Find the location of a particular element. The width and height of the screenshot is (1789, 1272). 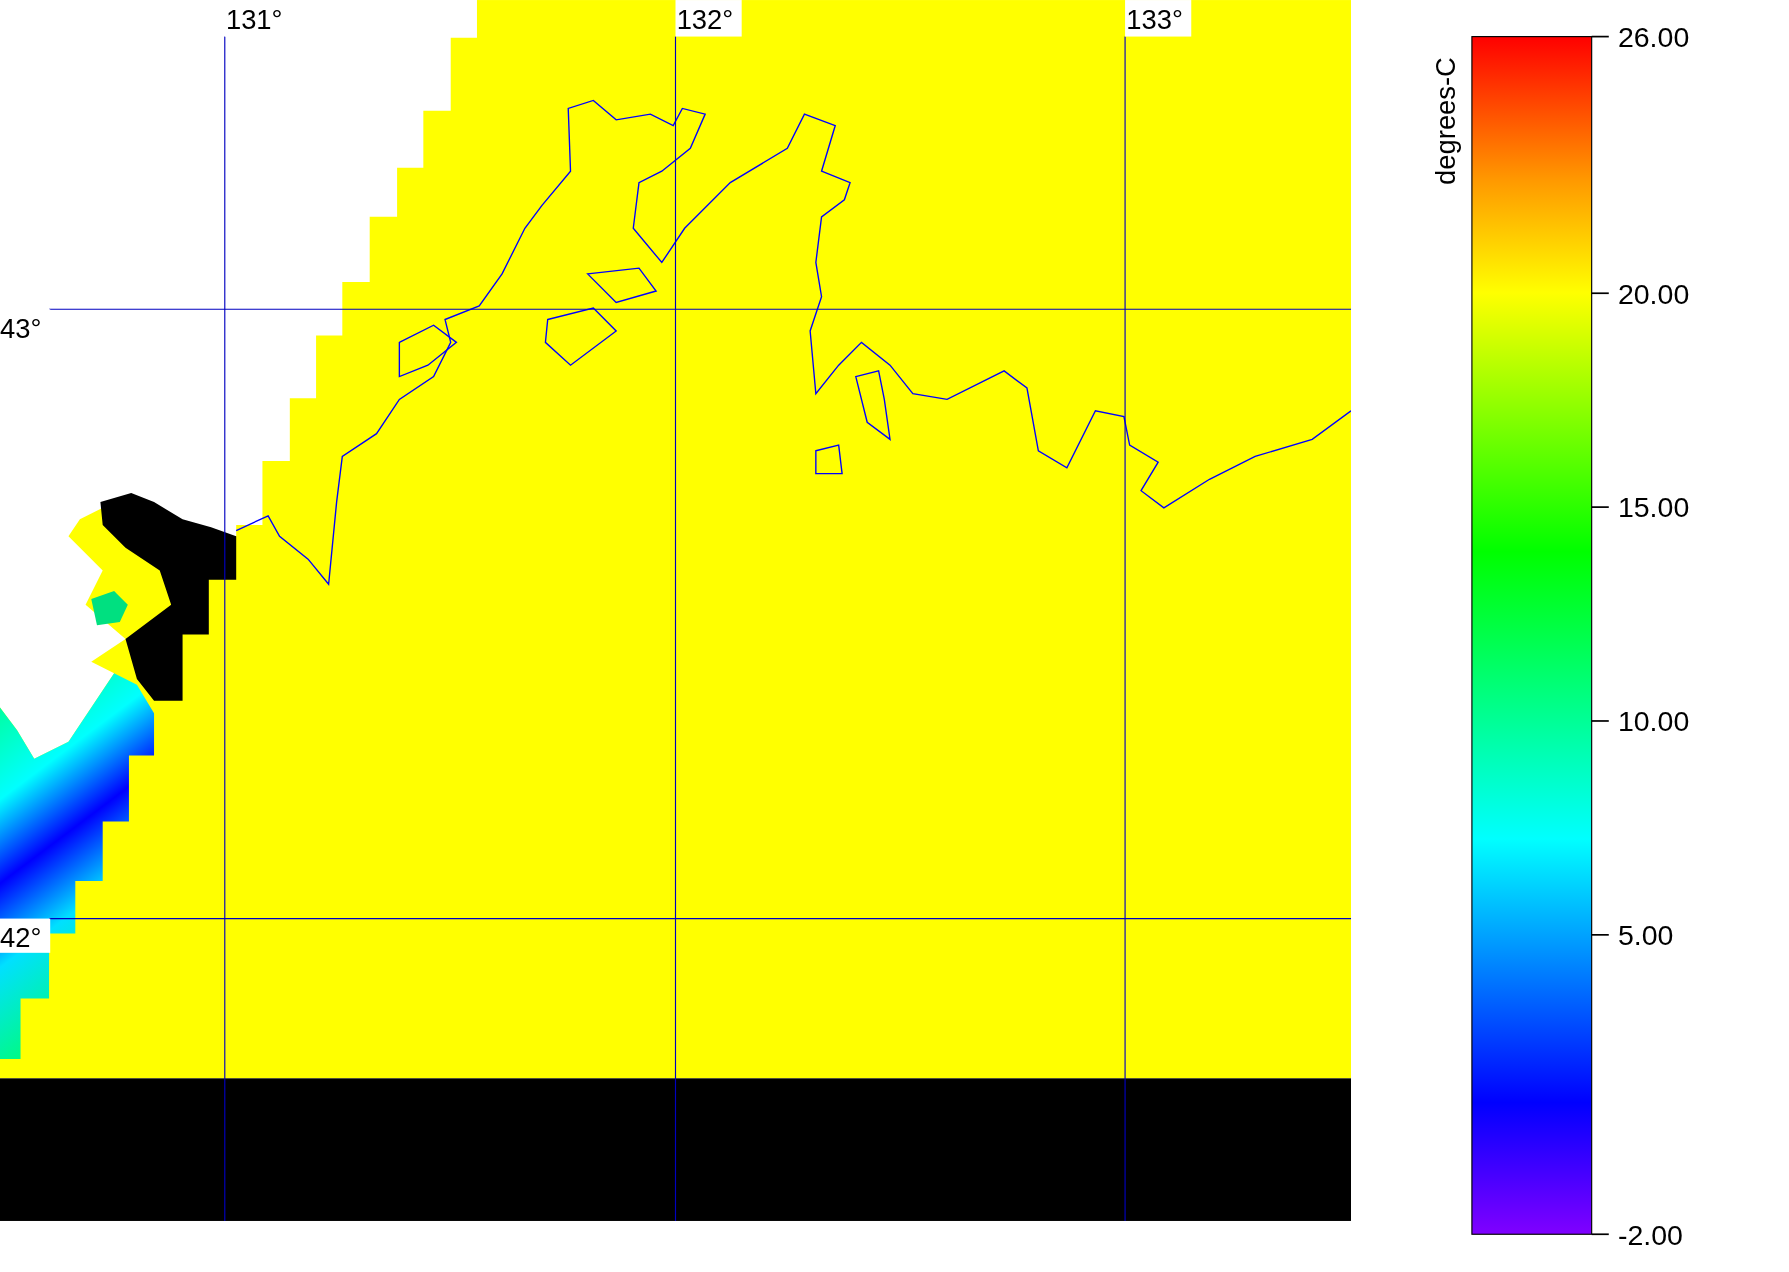

scale-title: degrees-C is located at coordinates (1445, 121).